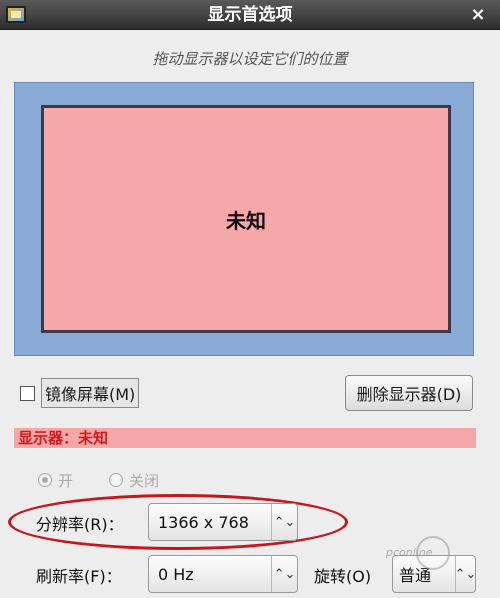 The height and width of the screenshot is (598, 500). What do you see at coordinates (176, 574) in the screenshot?
I see `refresh-rate-value: 0 Hz` at bounding box center [176, 574].